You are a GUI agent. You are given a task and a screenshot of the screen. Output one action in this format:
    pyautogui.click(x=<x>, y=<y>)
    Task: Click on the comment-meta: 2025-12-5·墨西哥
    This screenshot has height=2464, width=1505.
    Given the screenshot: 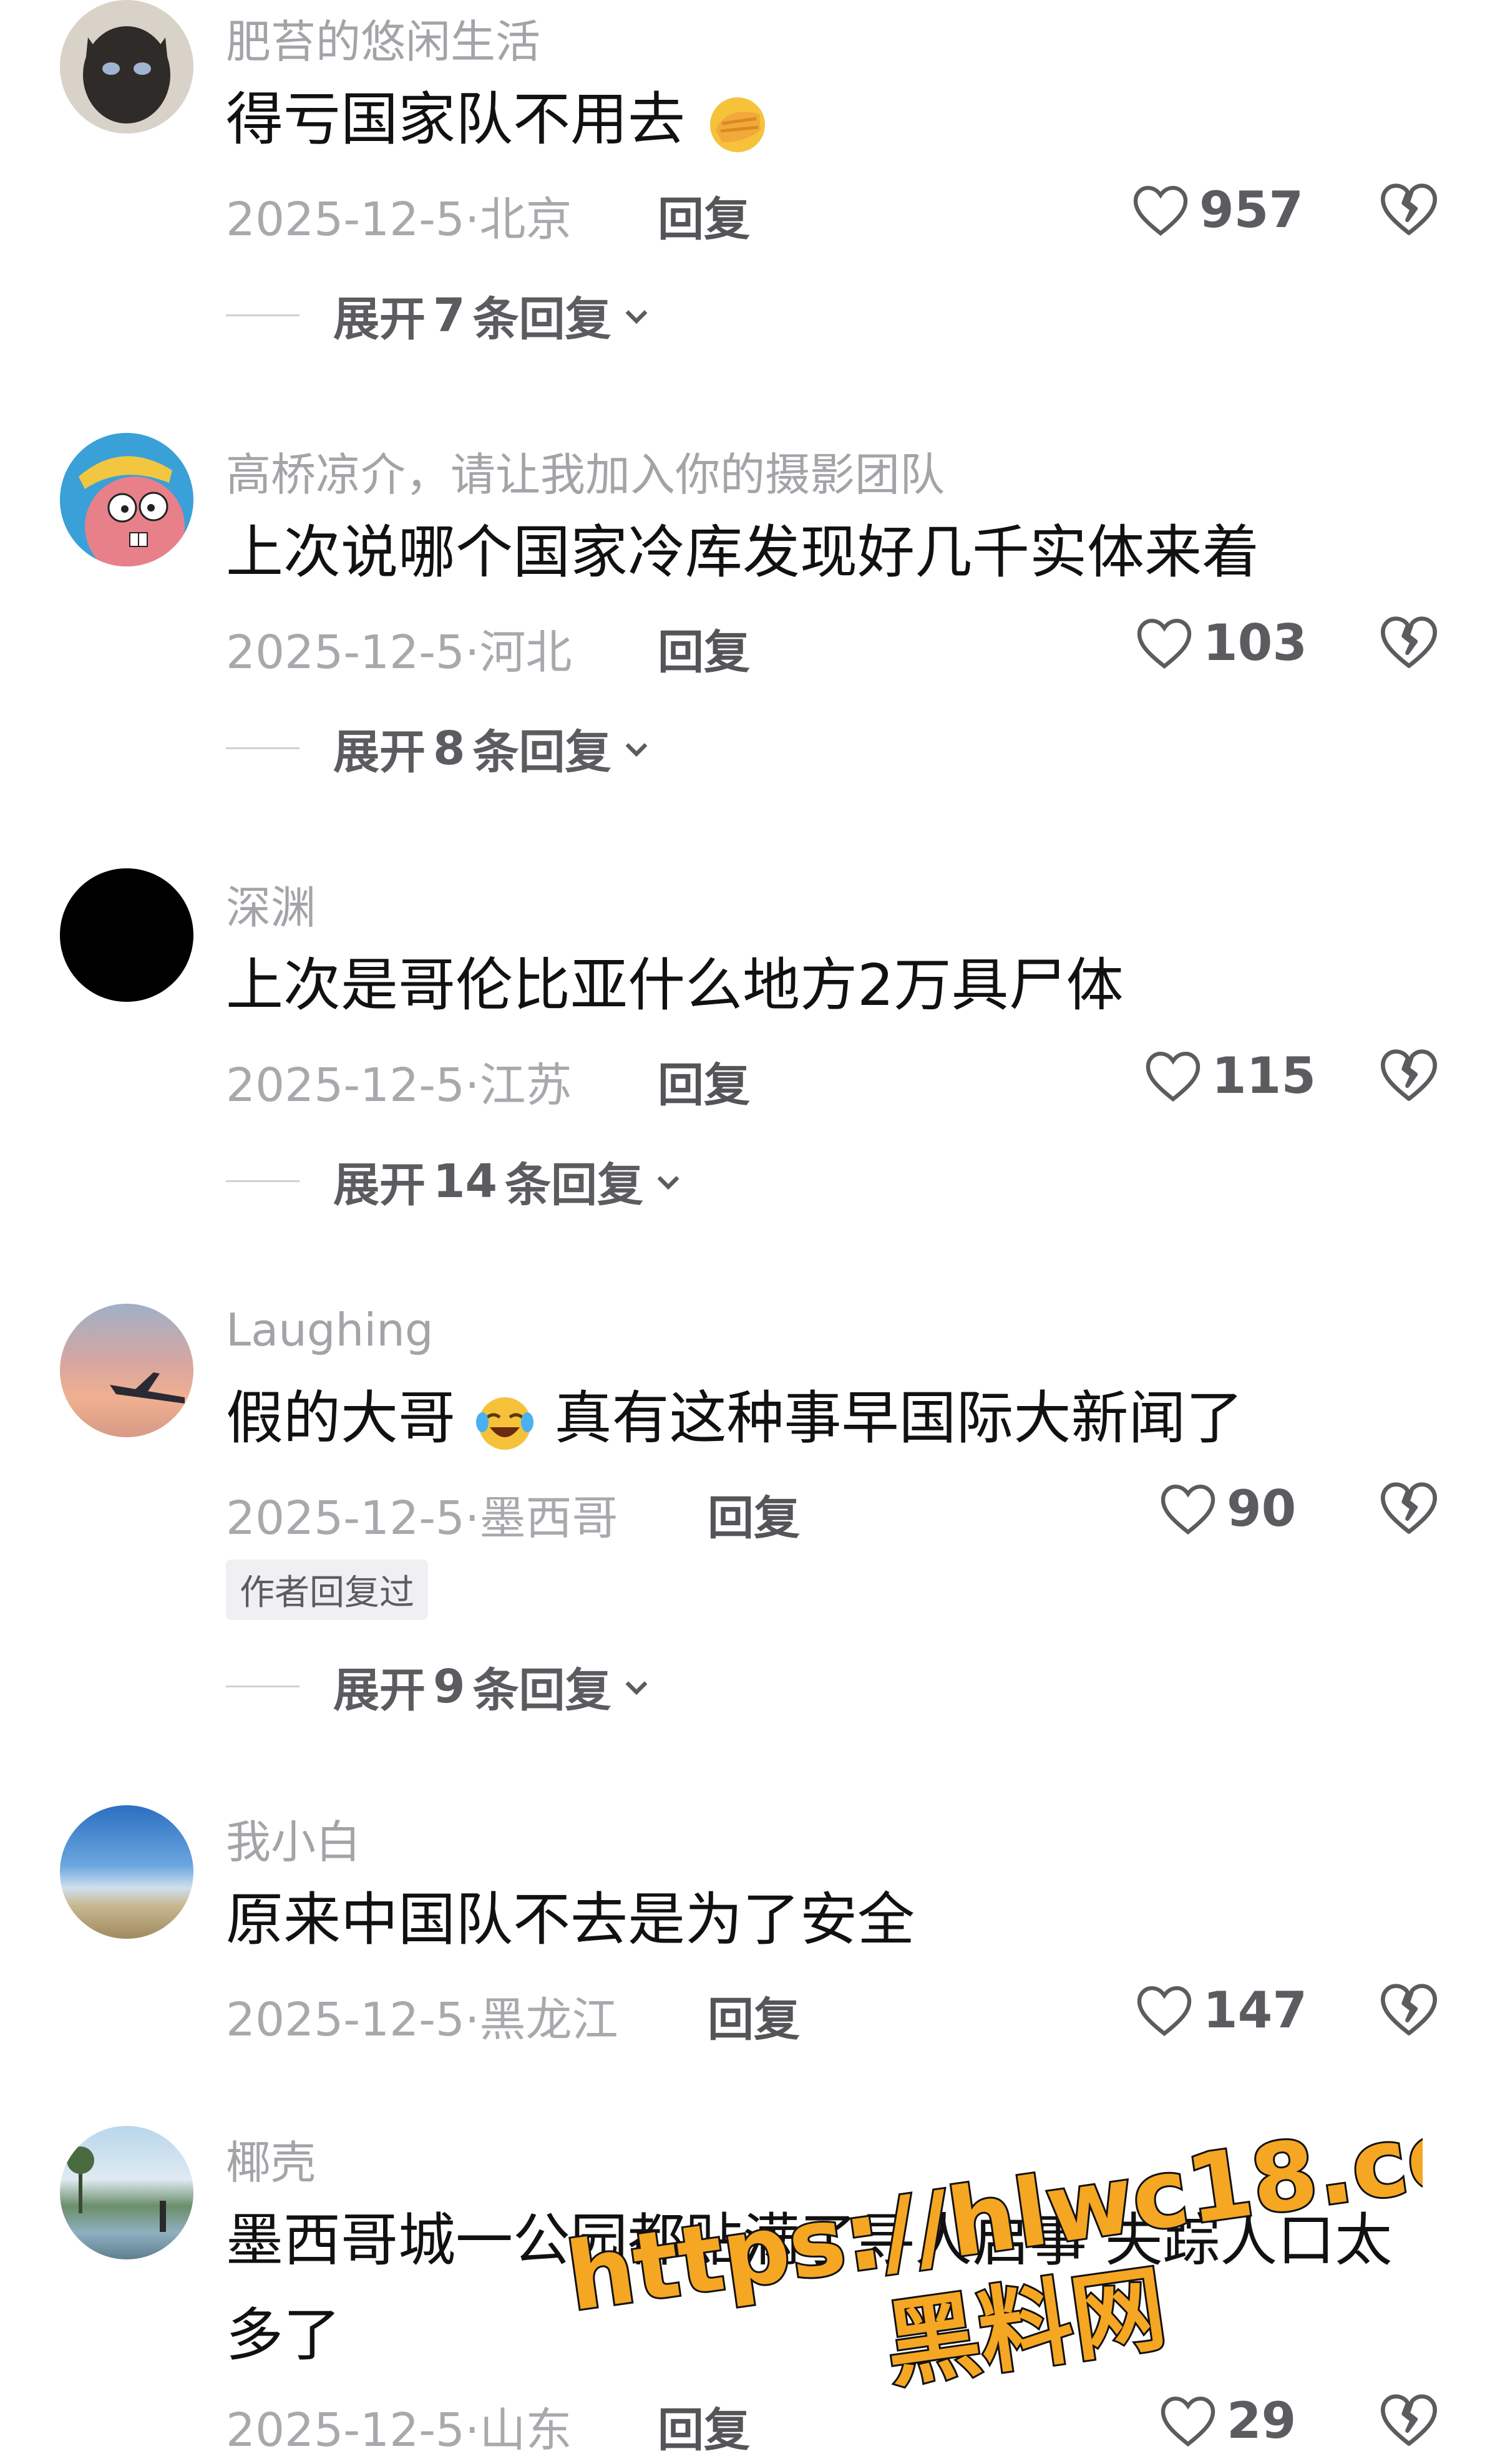 What is the action you would take?
    pyautogui.click(x=422, y=1518)
    